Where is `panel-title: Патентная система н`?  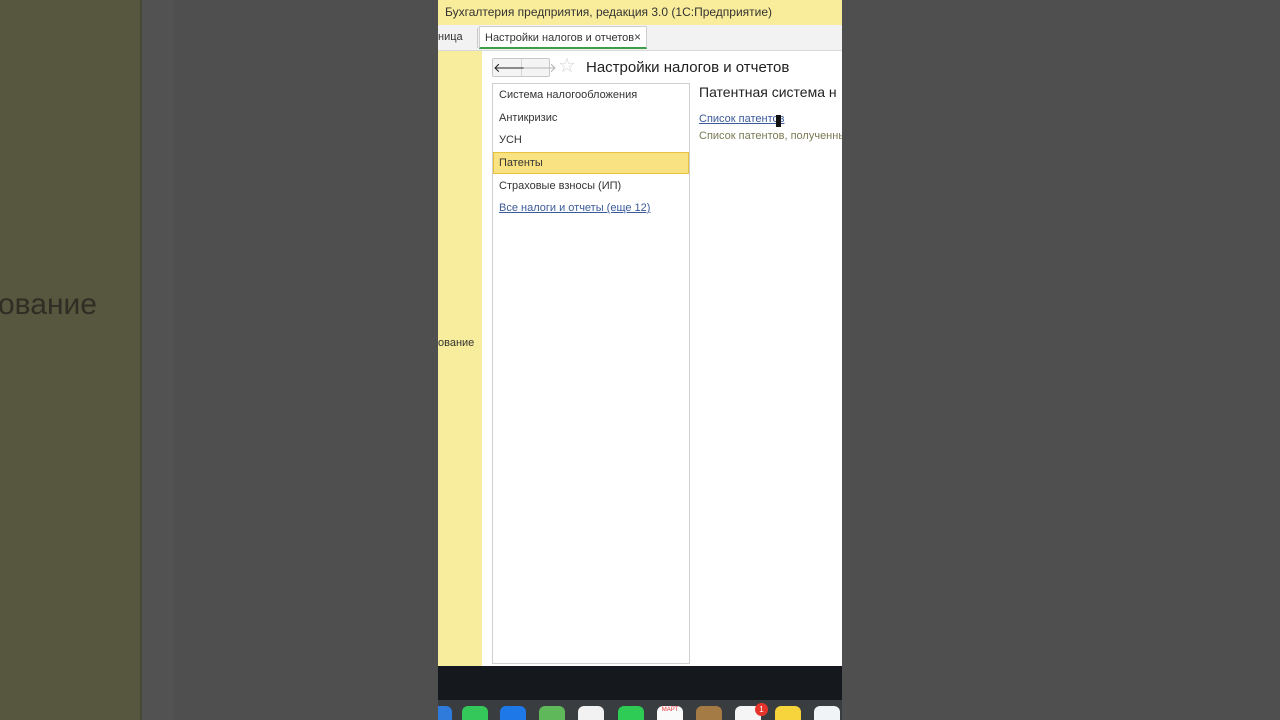 panel-title: Патентная система н is located at coordinates (768, 92).